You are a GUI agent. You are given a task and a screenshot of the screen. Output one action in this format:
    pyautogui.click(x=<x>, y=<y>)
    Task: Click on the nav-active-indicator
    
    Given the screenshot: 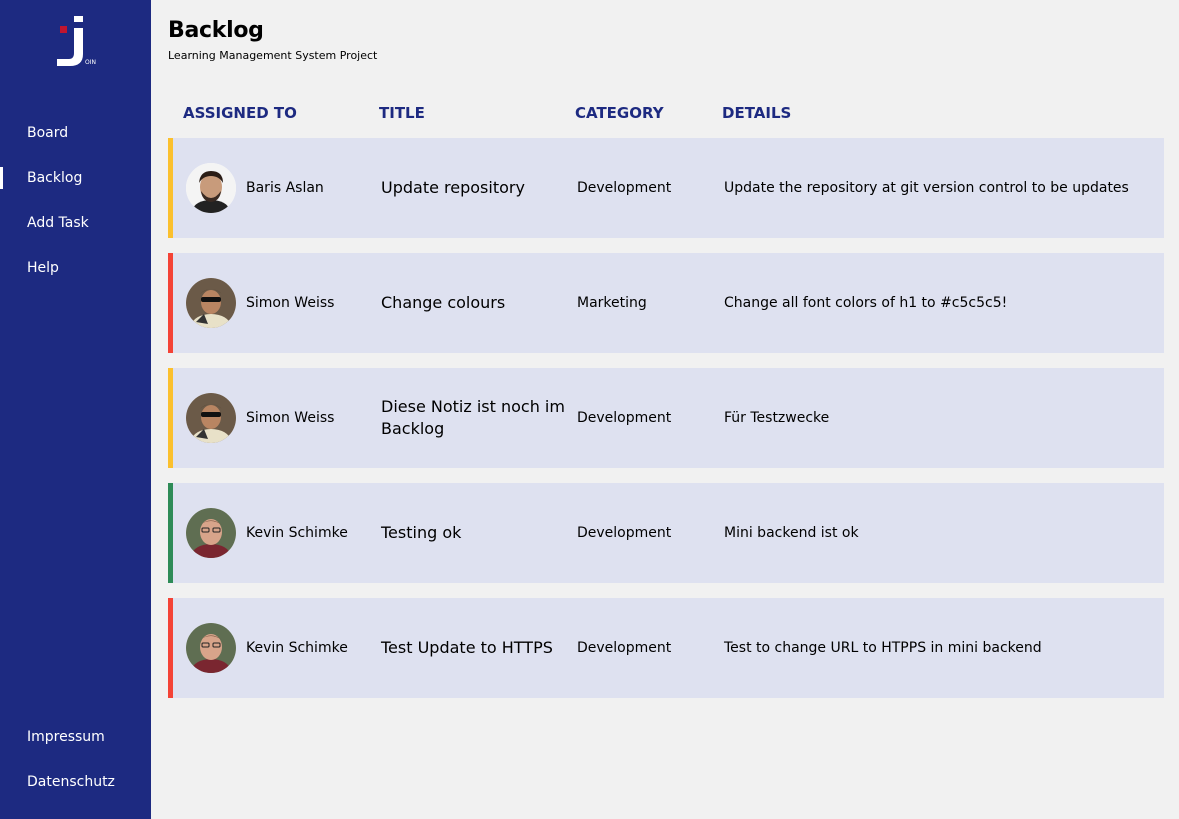 What is the action you would take?
    pyautogui.click(x=1, y=178)
    